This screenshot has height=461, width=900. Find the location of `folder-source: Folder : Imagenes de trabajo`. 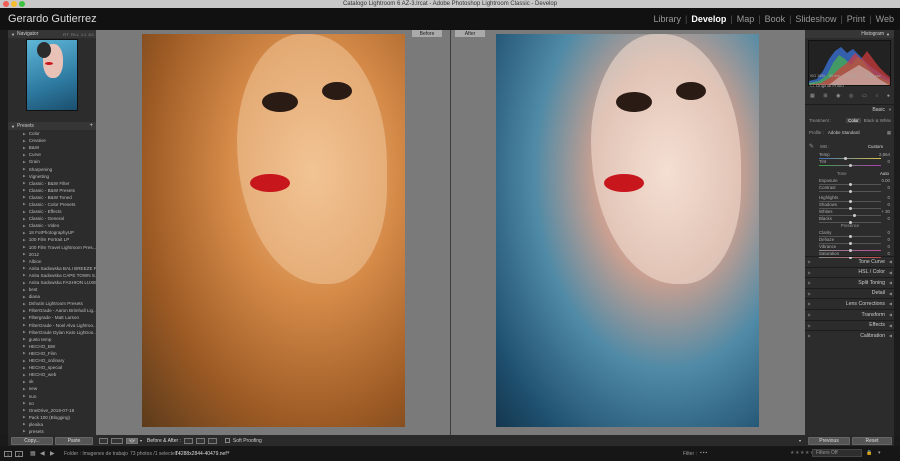

folder-source: Folder : Imagenes de trabajo is located at coordinates (96, 454).